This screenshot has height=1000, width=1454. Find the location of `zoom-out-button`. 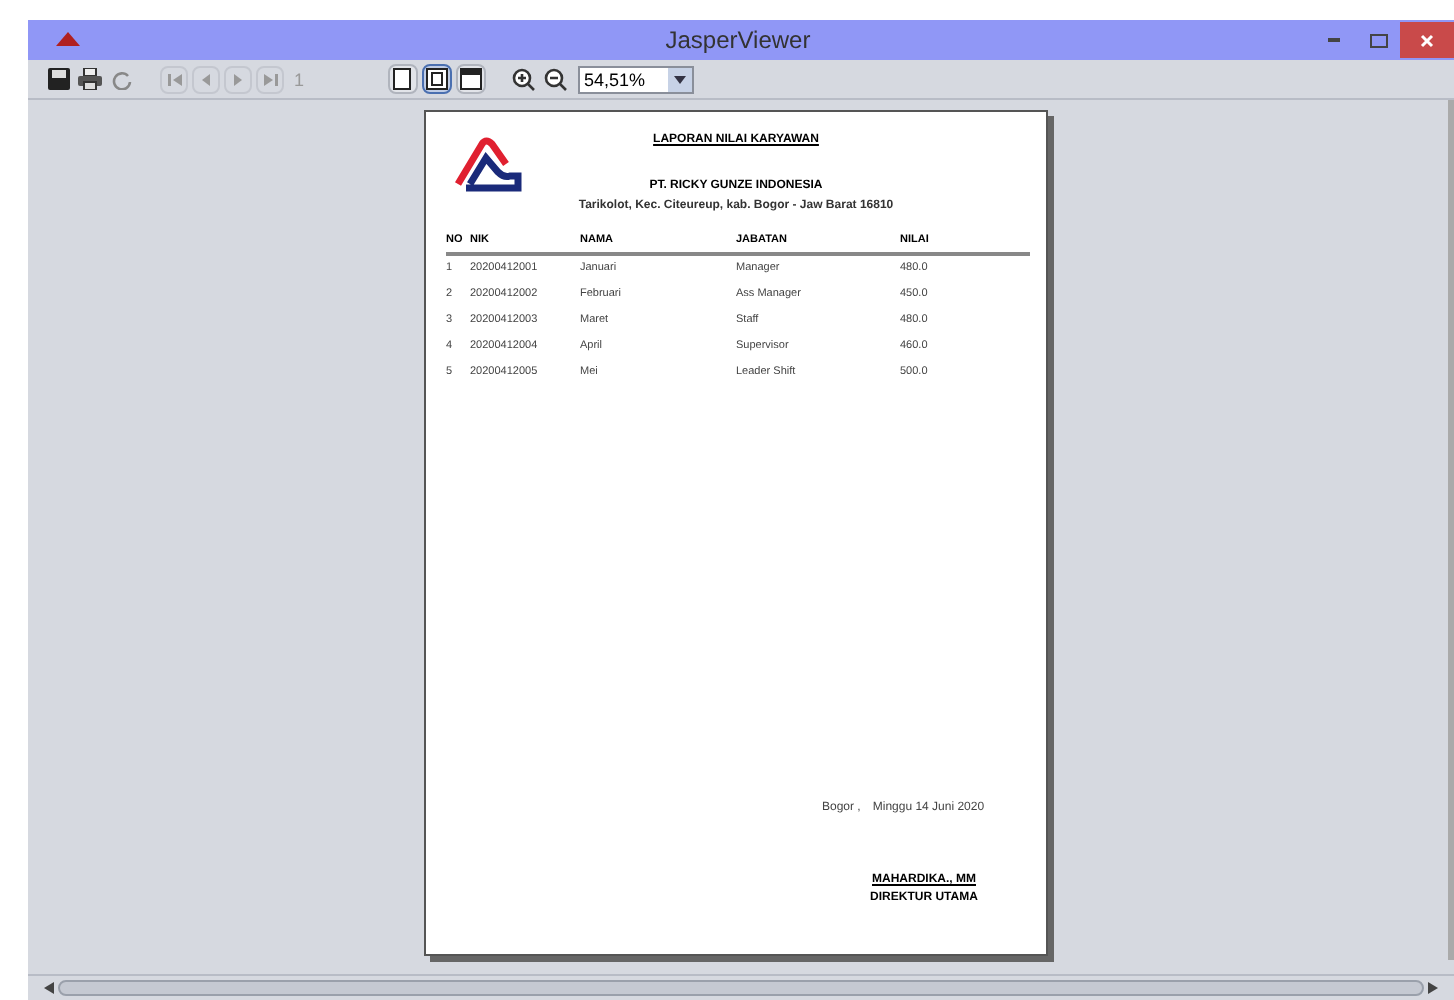

zoom-out-button is located at coordinates (556, 79).